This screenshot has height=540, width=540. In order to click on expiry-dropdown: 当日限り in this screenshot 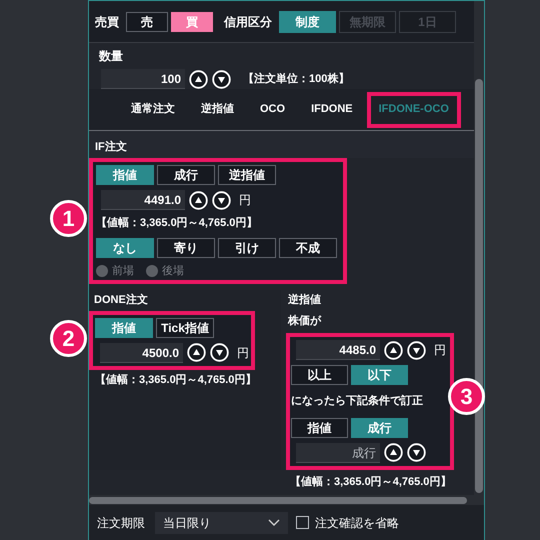, I will do `click(221, 523)`.